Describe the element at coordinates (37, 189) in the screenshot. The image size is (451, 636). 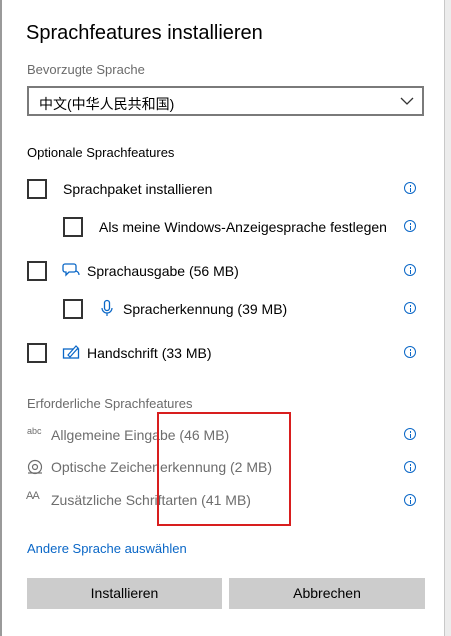
I see `language-pack-checkbox` at that location.